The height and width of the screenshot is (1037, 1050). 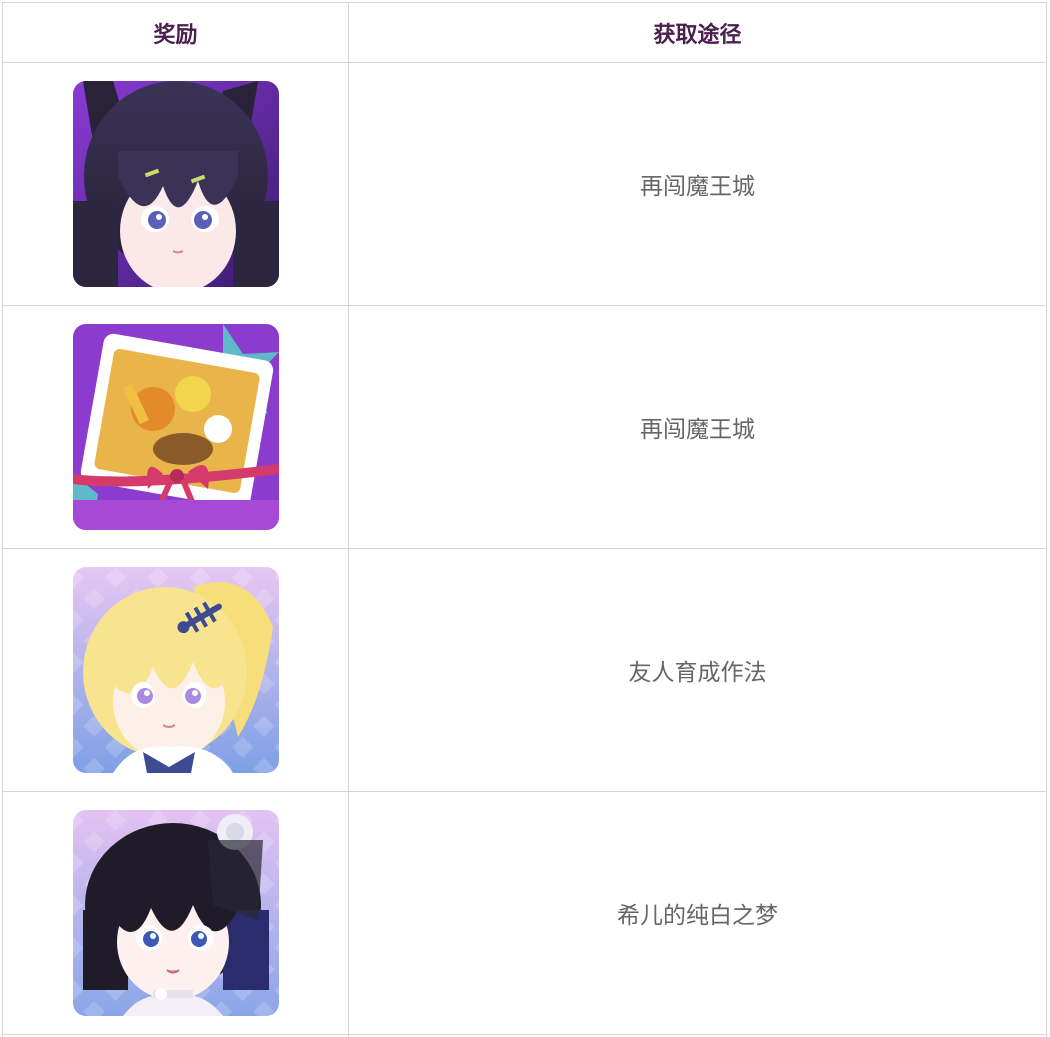 What do you see at coordinates (175, 35) in the screenshot?
I see `header-reward-label: 奖励` at bounding box center [175, 35].